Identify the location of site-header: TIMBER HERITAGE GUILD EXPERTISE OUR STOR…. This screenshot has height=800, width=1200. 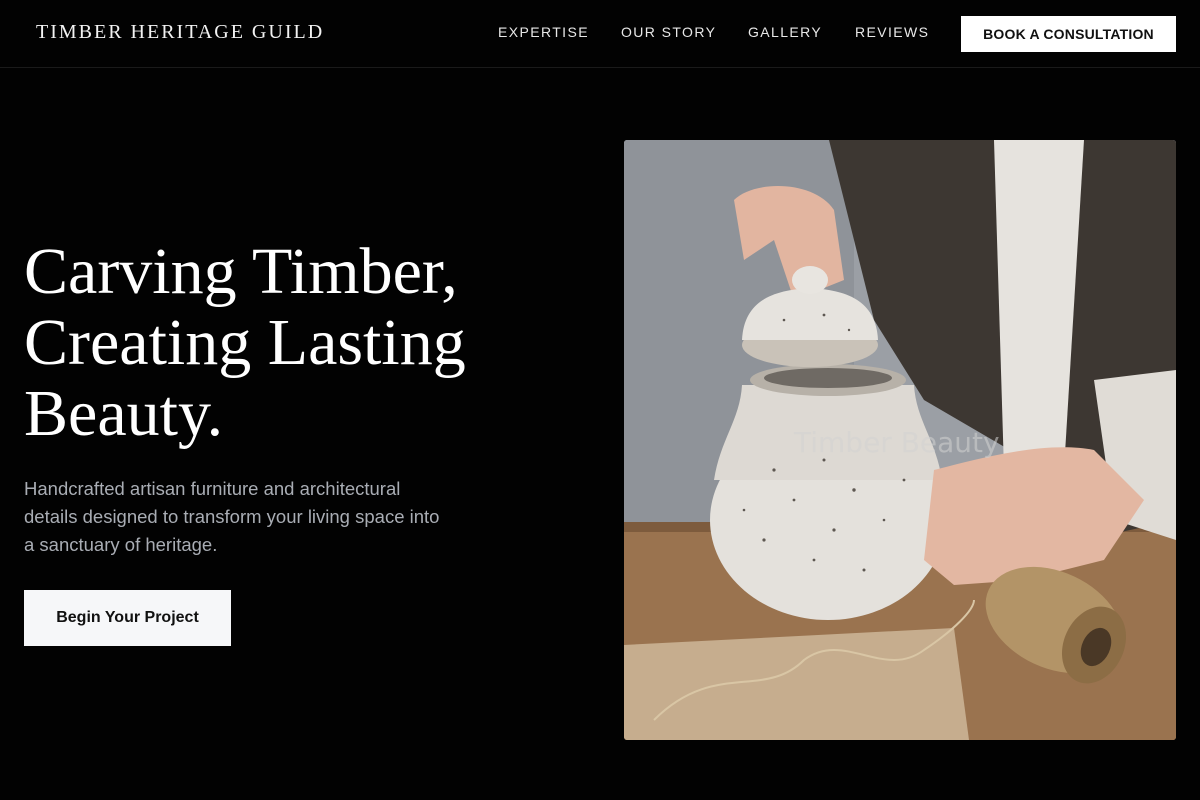
(600, 34).